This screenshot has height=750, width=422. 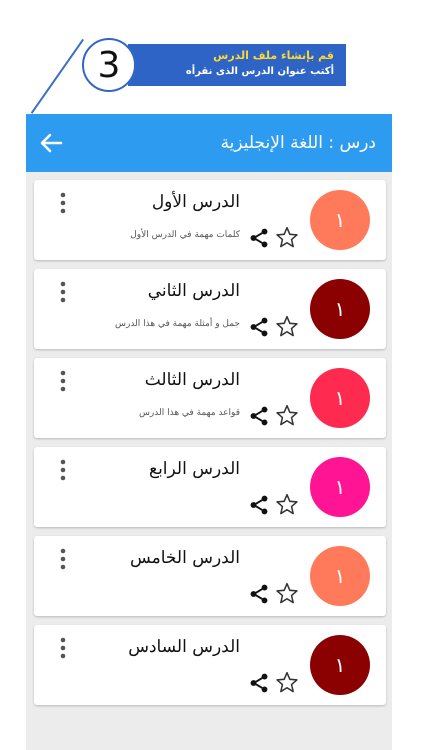 What do you see at coordinates (192, 380) in the screenshot?
I see `lesson-title: الدرس الثالث` at bounding box center [192, 380].